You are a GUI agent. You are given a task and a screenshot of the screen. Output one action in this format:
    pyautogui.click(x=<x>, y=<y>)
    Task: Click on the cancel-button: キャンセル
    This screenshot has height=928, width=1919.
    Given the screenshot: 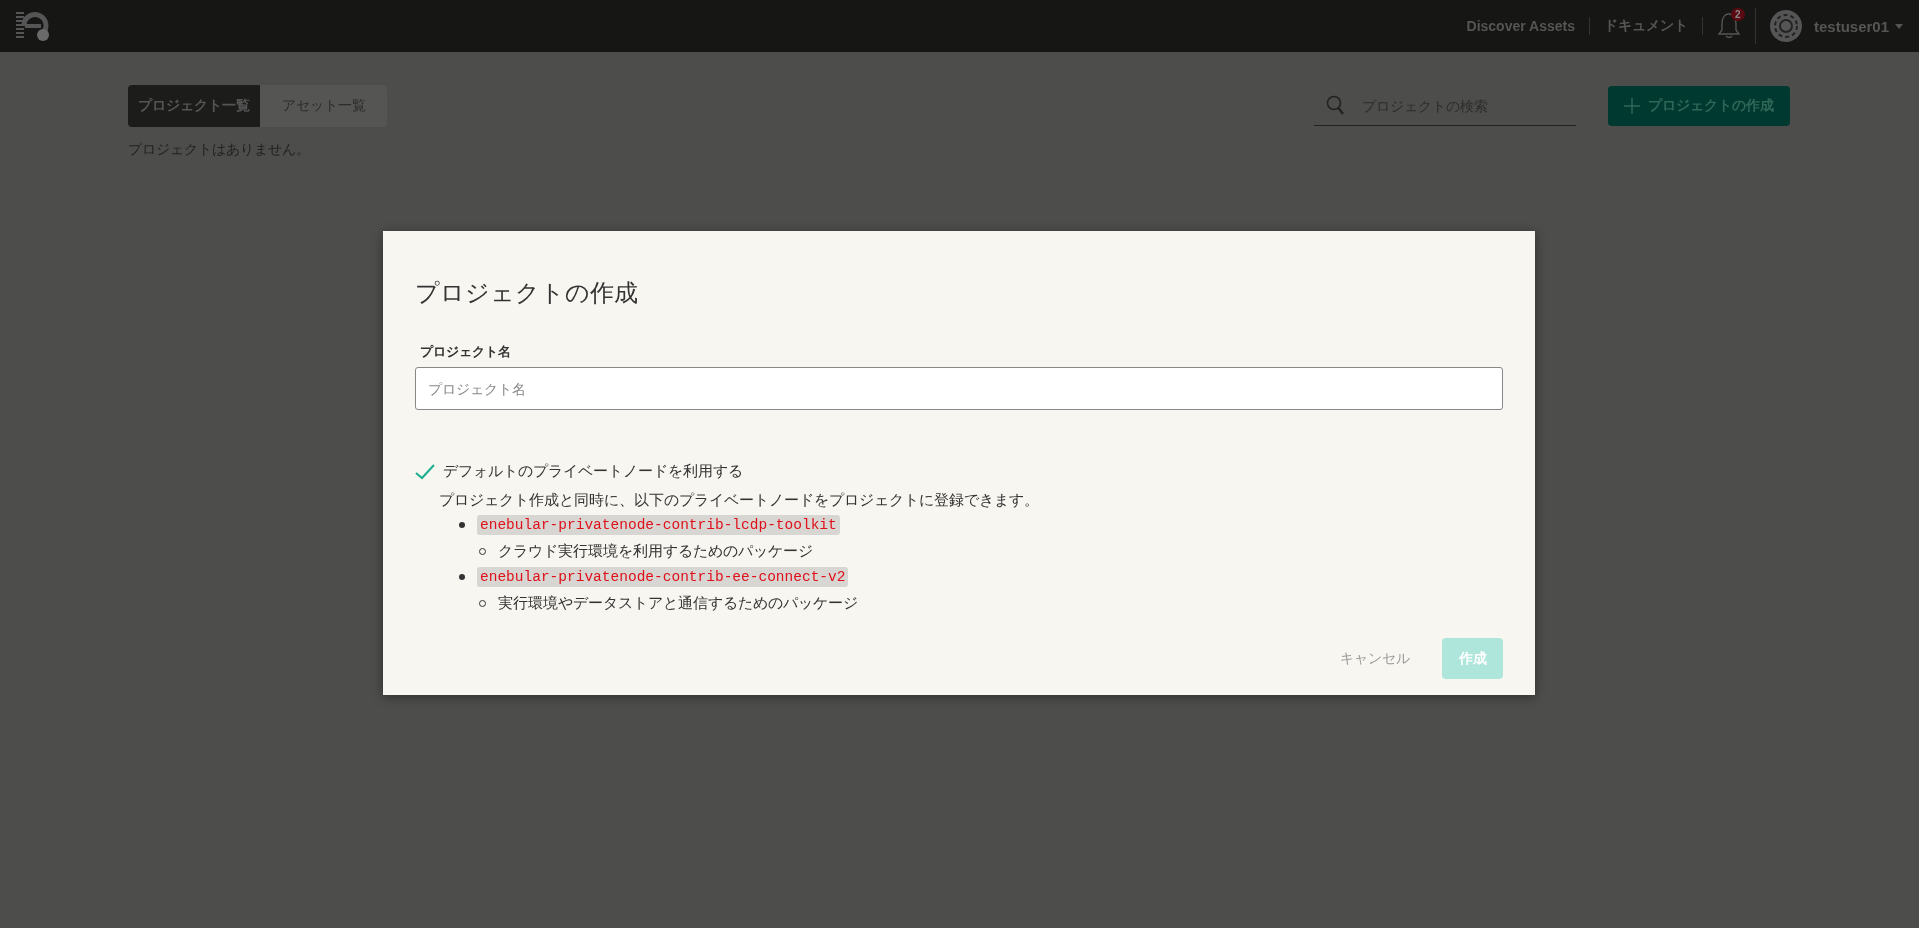 What is the action you would take?
    pyautogui.click(x=1375, y=658)
    